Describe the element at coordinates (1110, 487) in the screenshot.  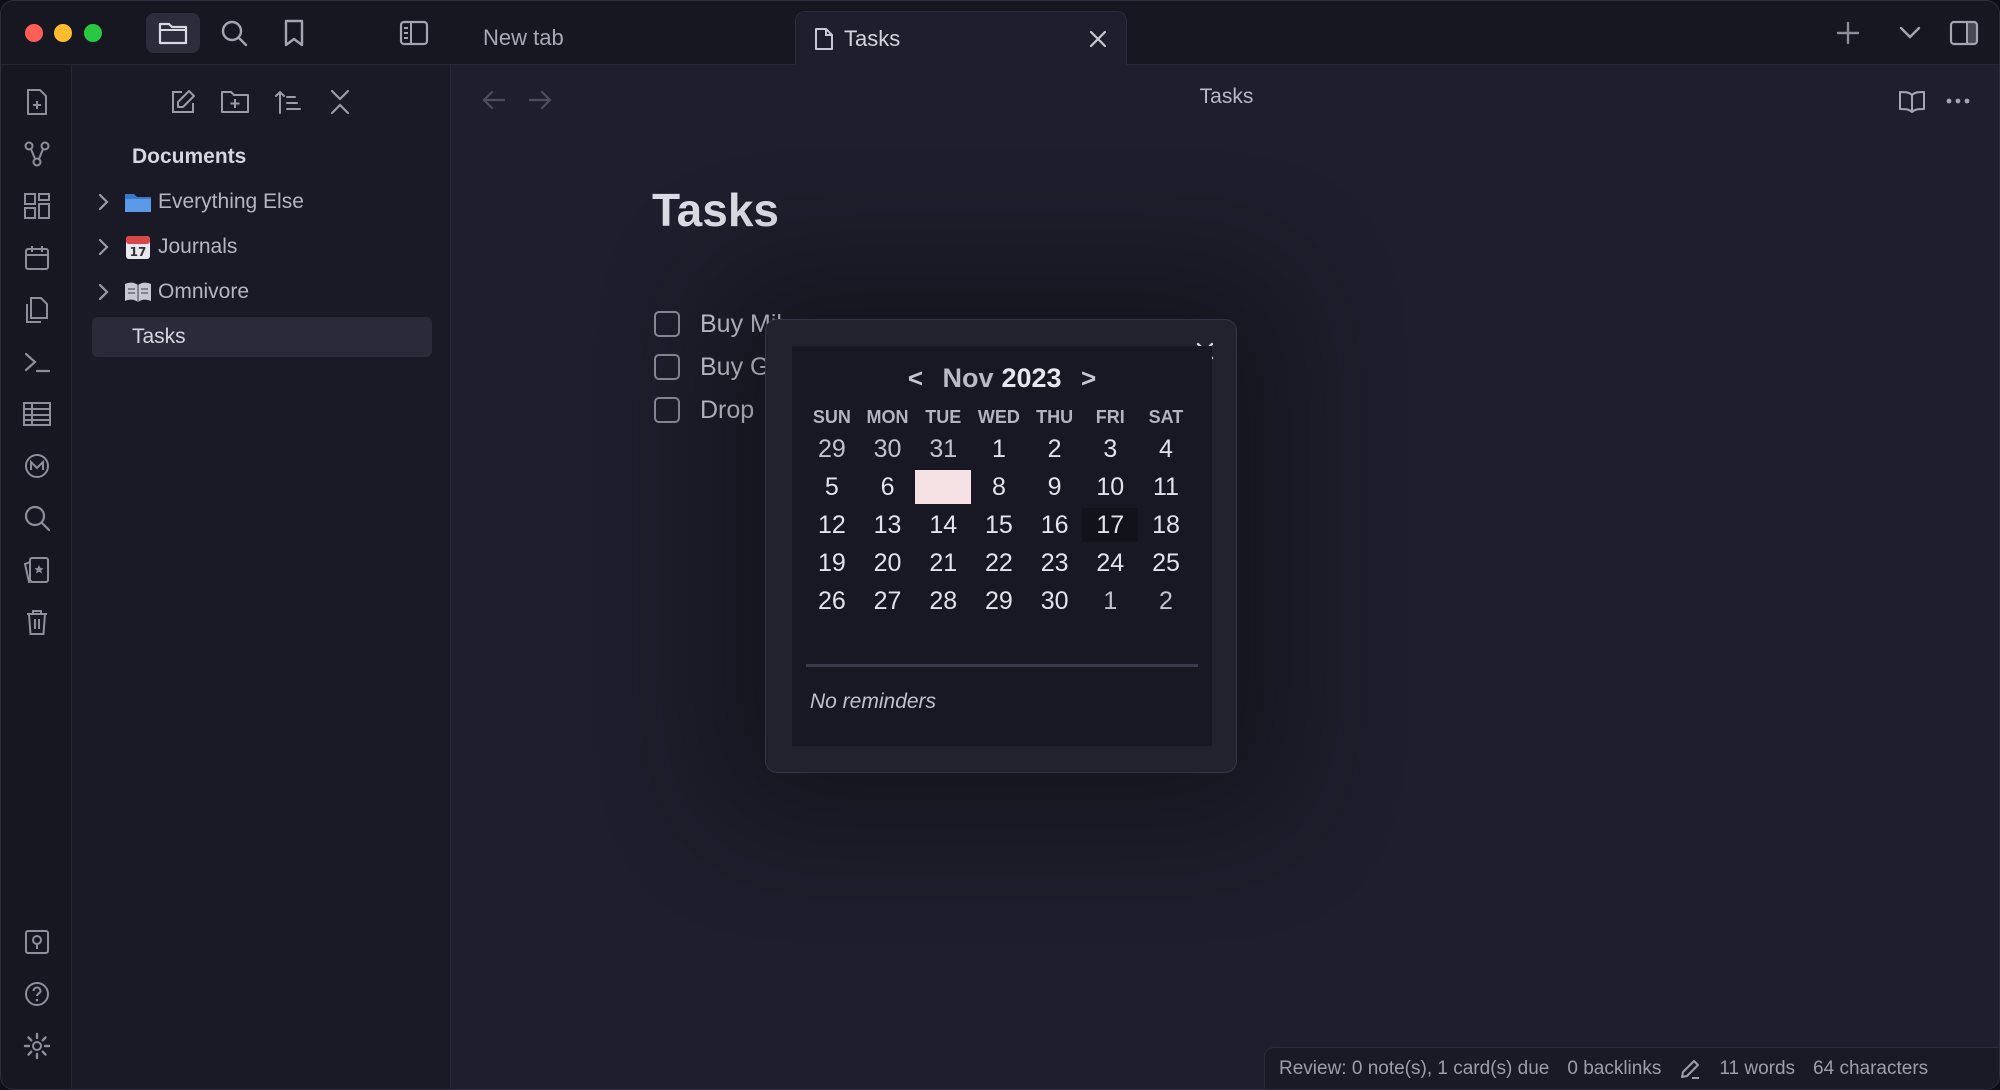
I see `calendar-day: 10` at that location.